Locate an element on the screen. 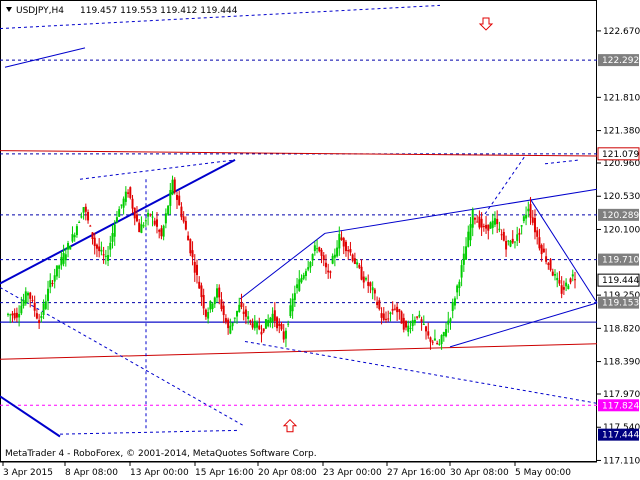 The image size is (640, 480). price-label: 122.292 is located at coordinates (620, 61).